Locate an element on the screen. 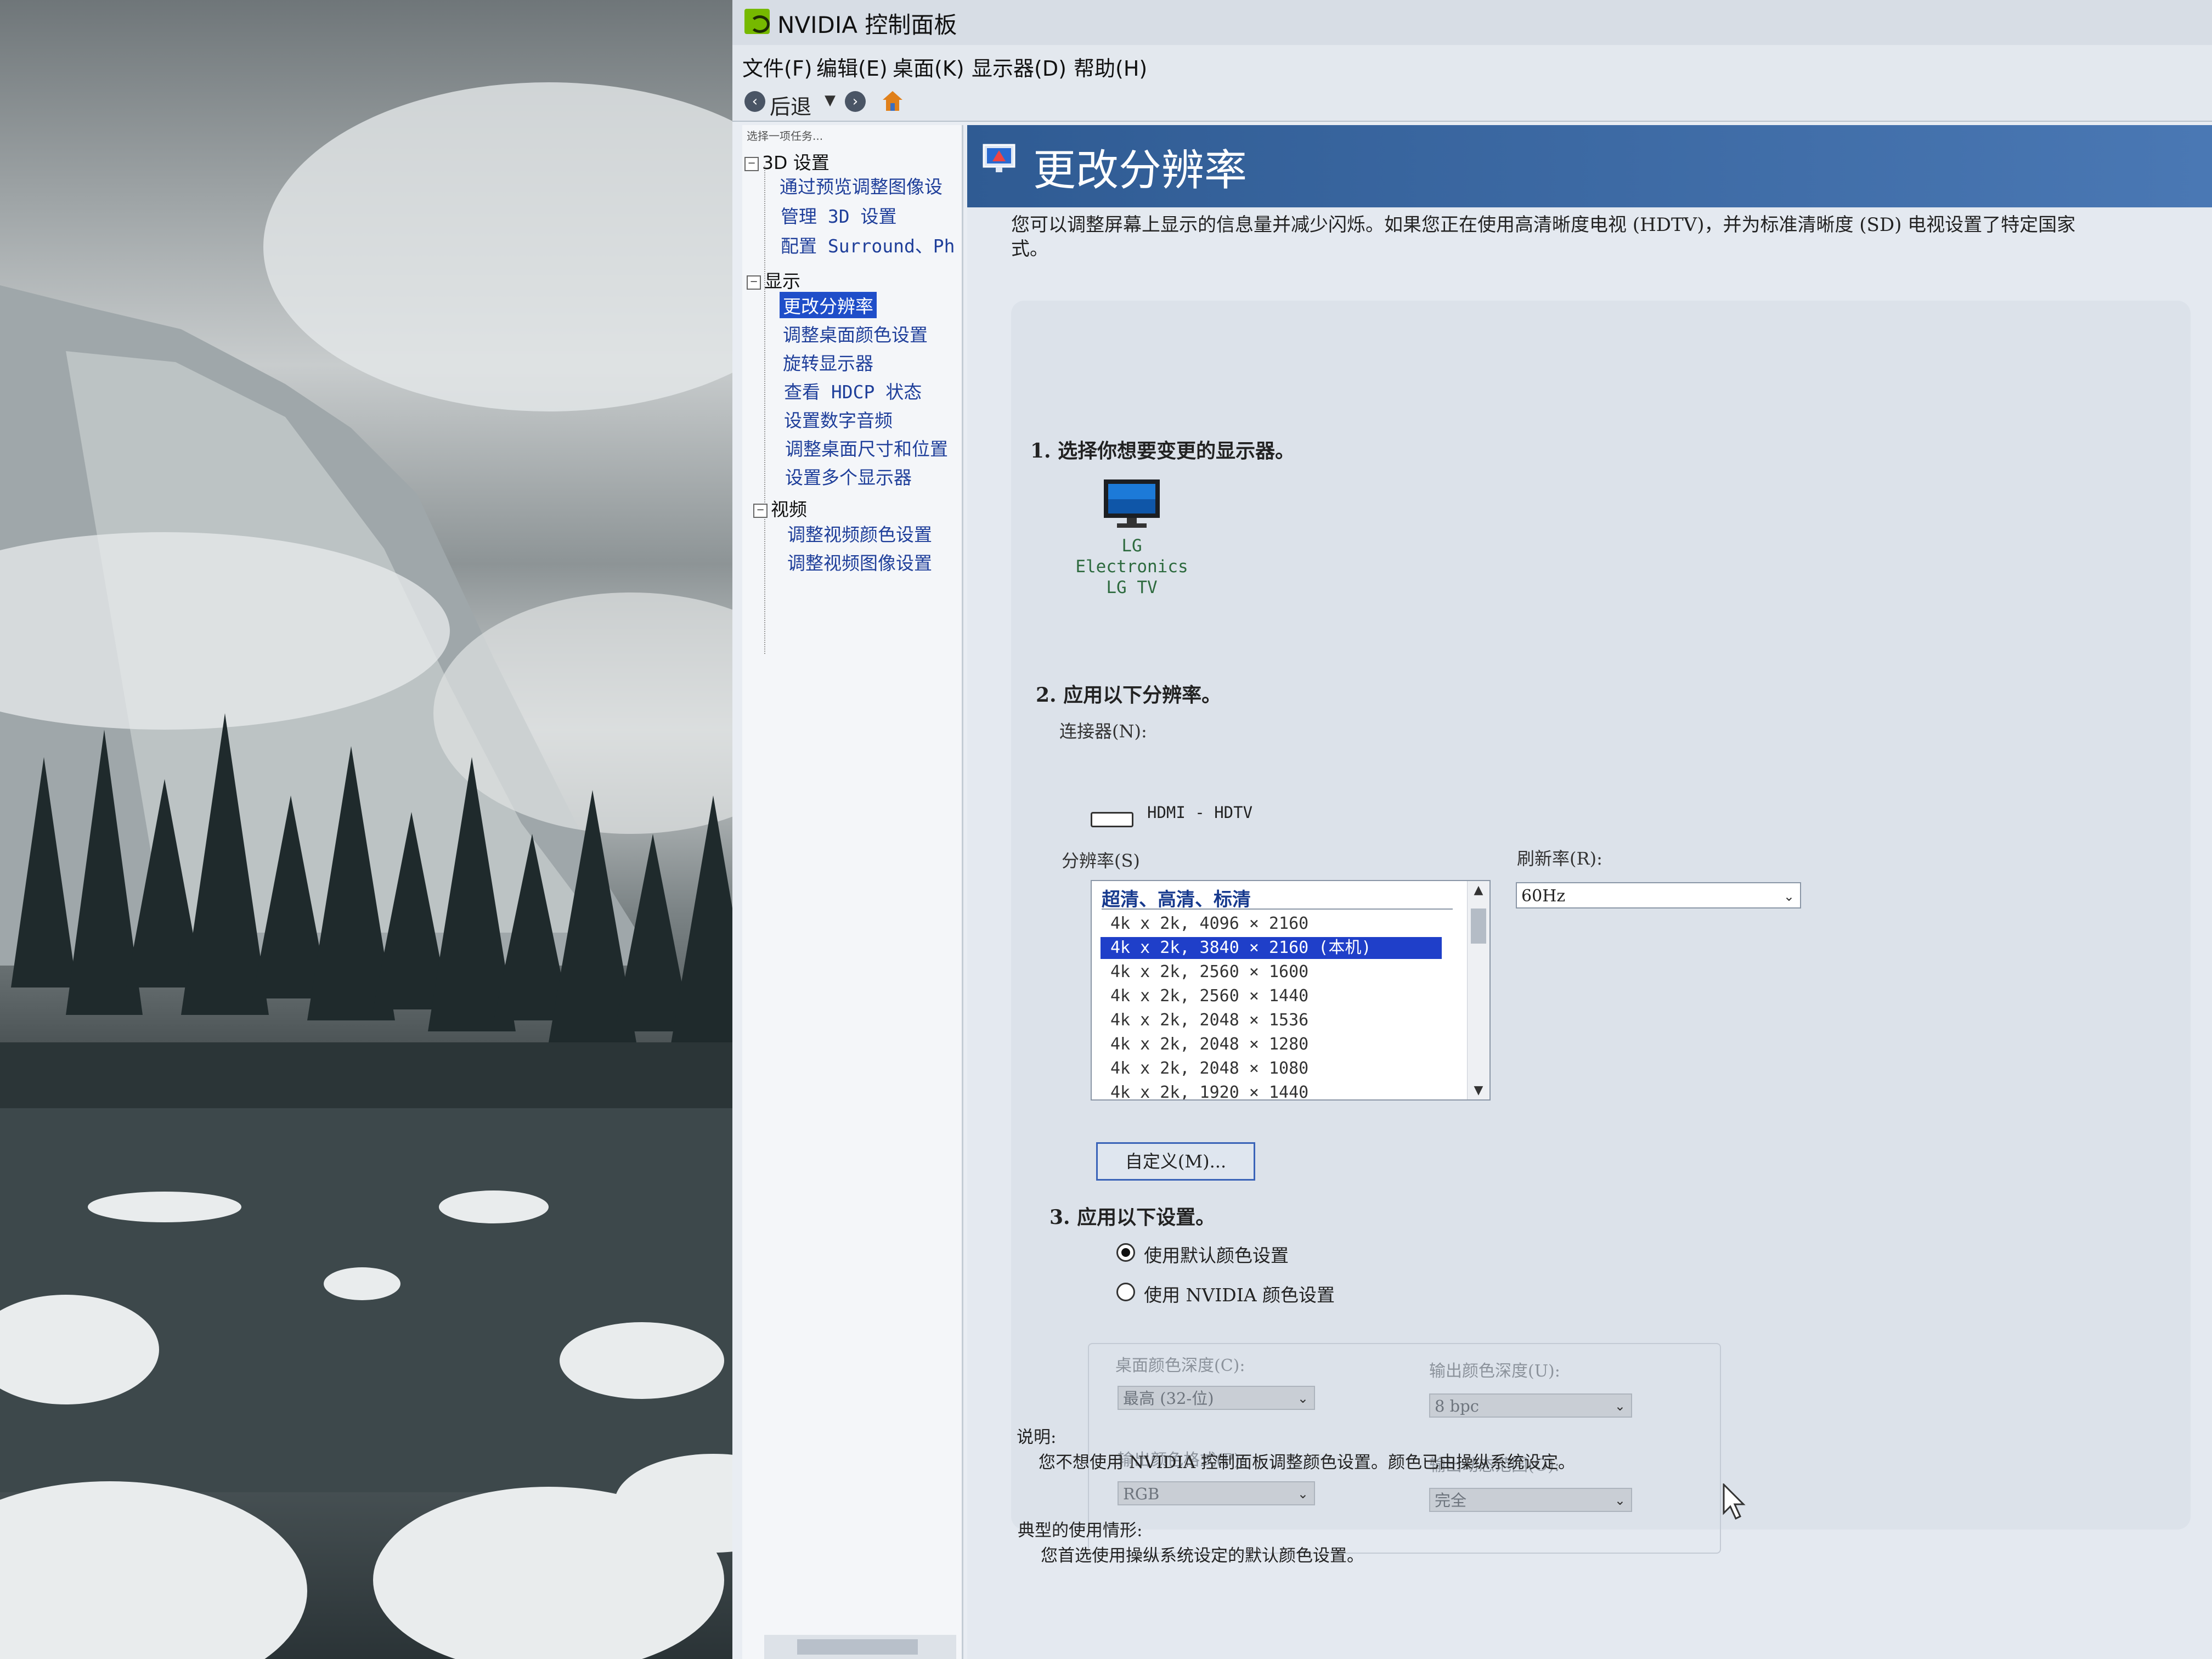 This screenshot has height=1659, width=2212. menu-help: 帮助(H) is located at coordinates (1110, 67).